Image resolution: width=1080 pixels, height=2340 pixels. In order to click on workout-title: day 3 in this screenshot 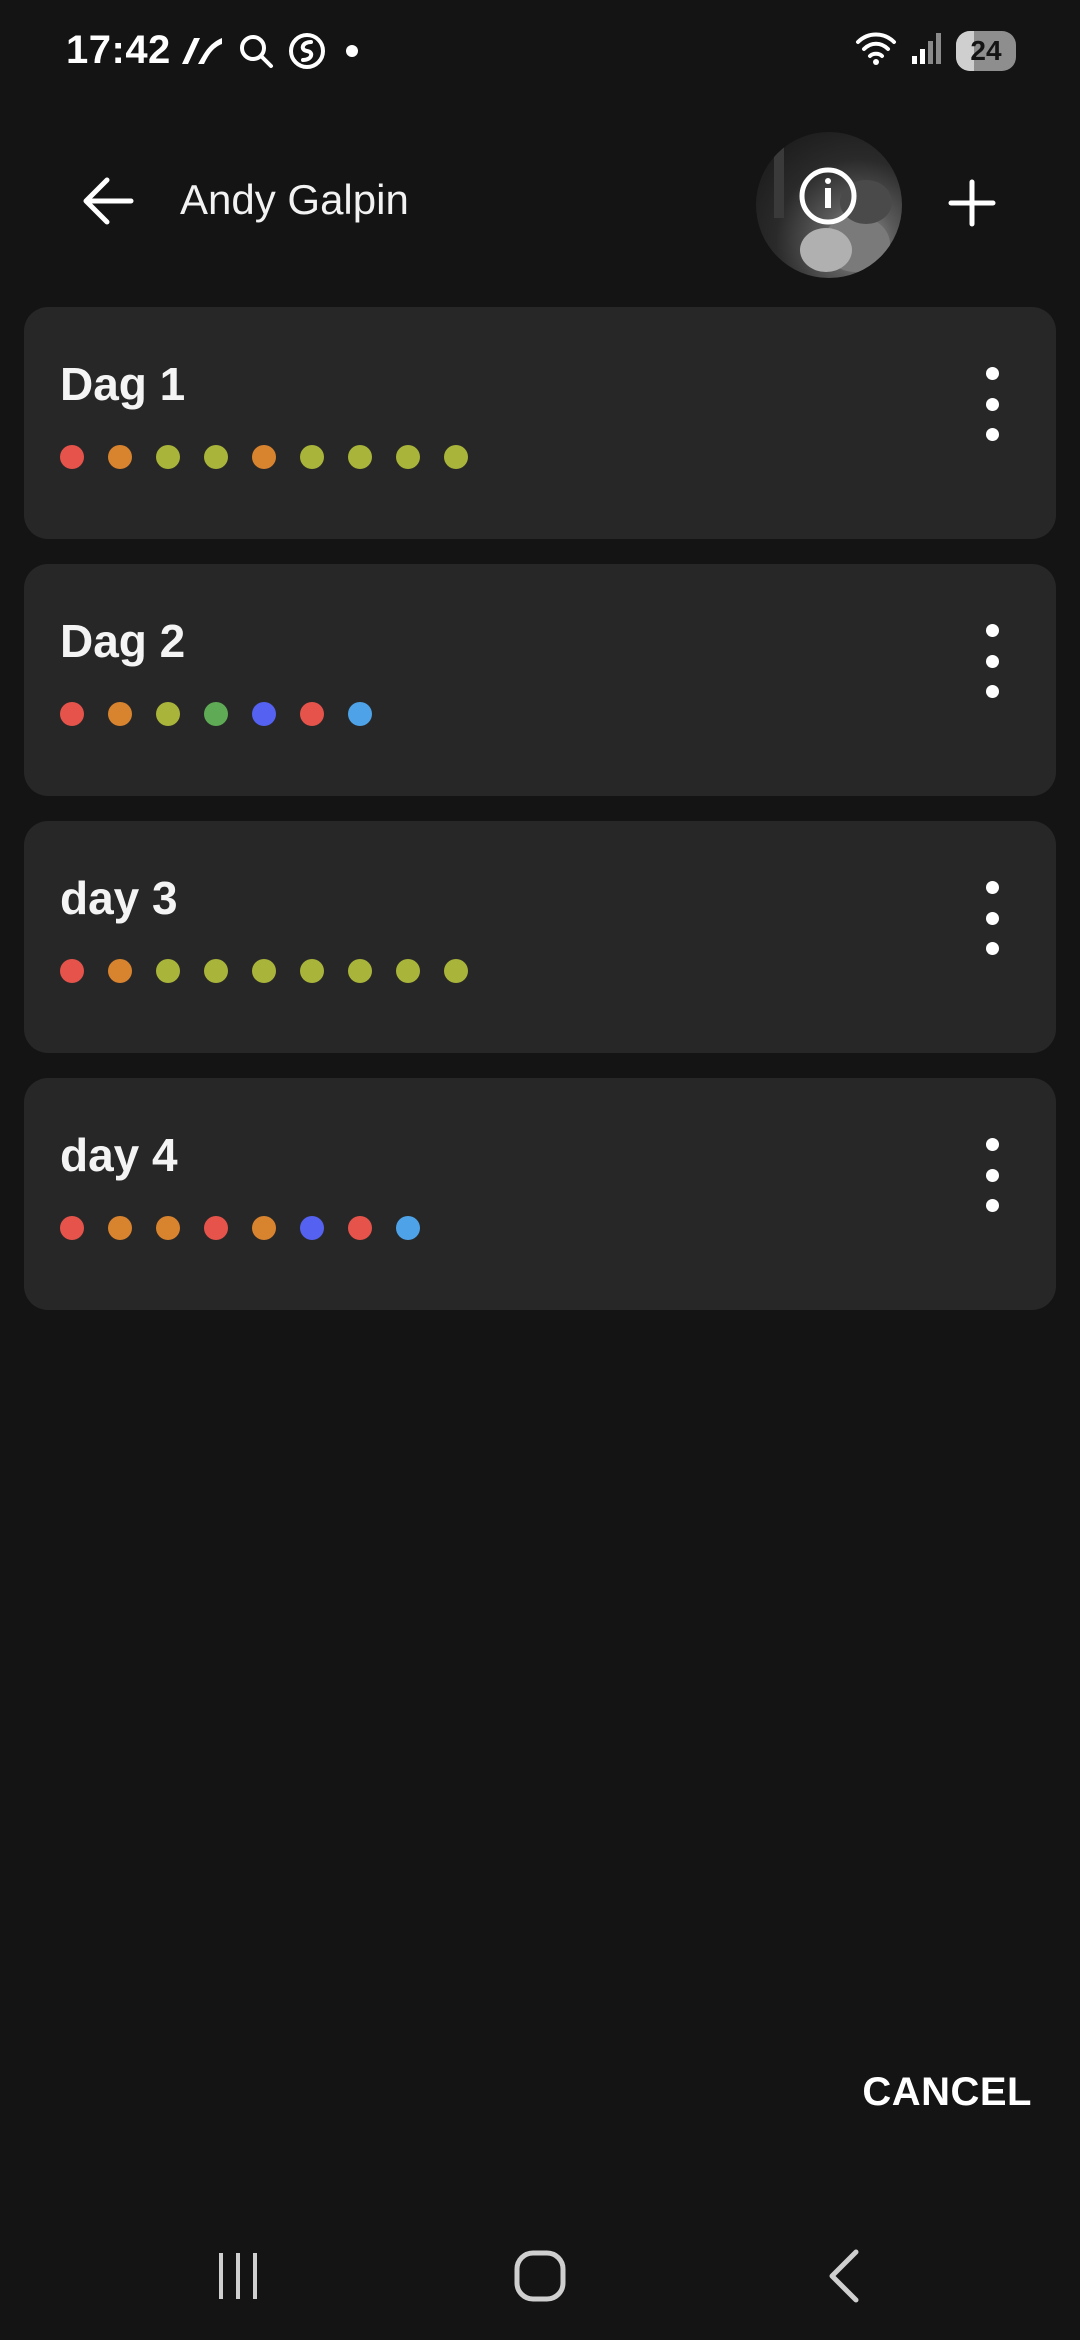, I will do `click(119, 898)`.